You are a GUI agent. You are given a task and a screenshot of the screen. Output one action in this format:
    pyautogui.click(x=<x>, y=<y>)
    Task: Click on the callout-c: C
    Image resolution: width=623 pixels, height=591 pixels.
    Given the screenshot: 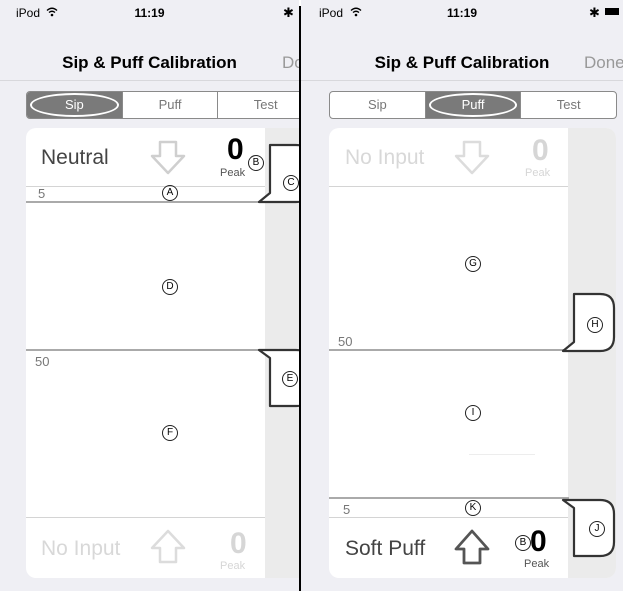 What is the action you would take?
    pyautogui.click(x=291, y=183)
    